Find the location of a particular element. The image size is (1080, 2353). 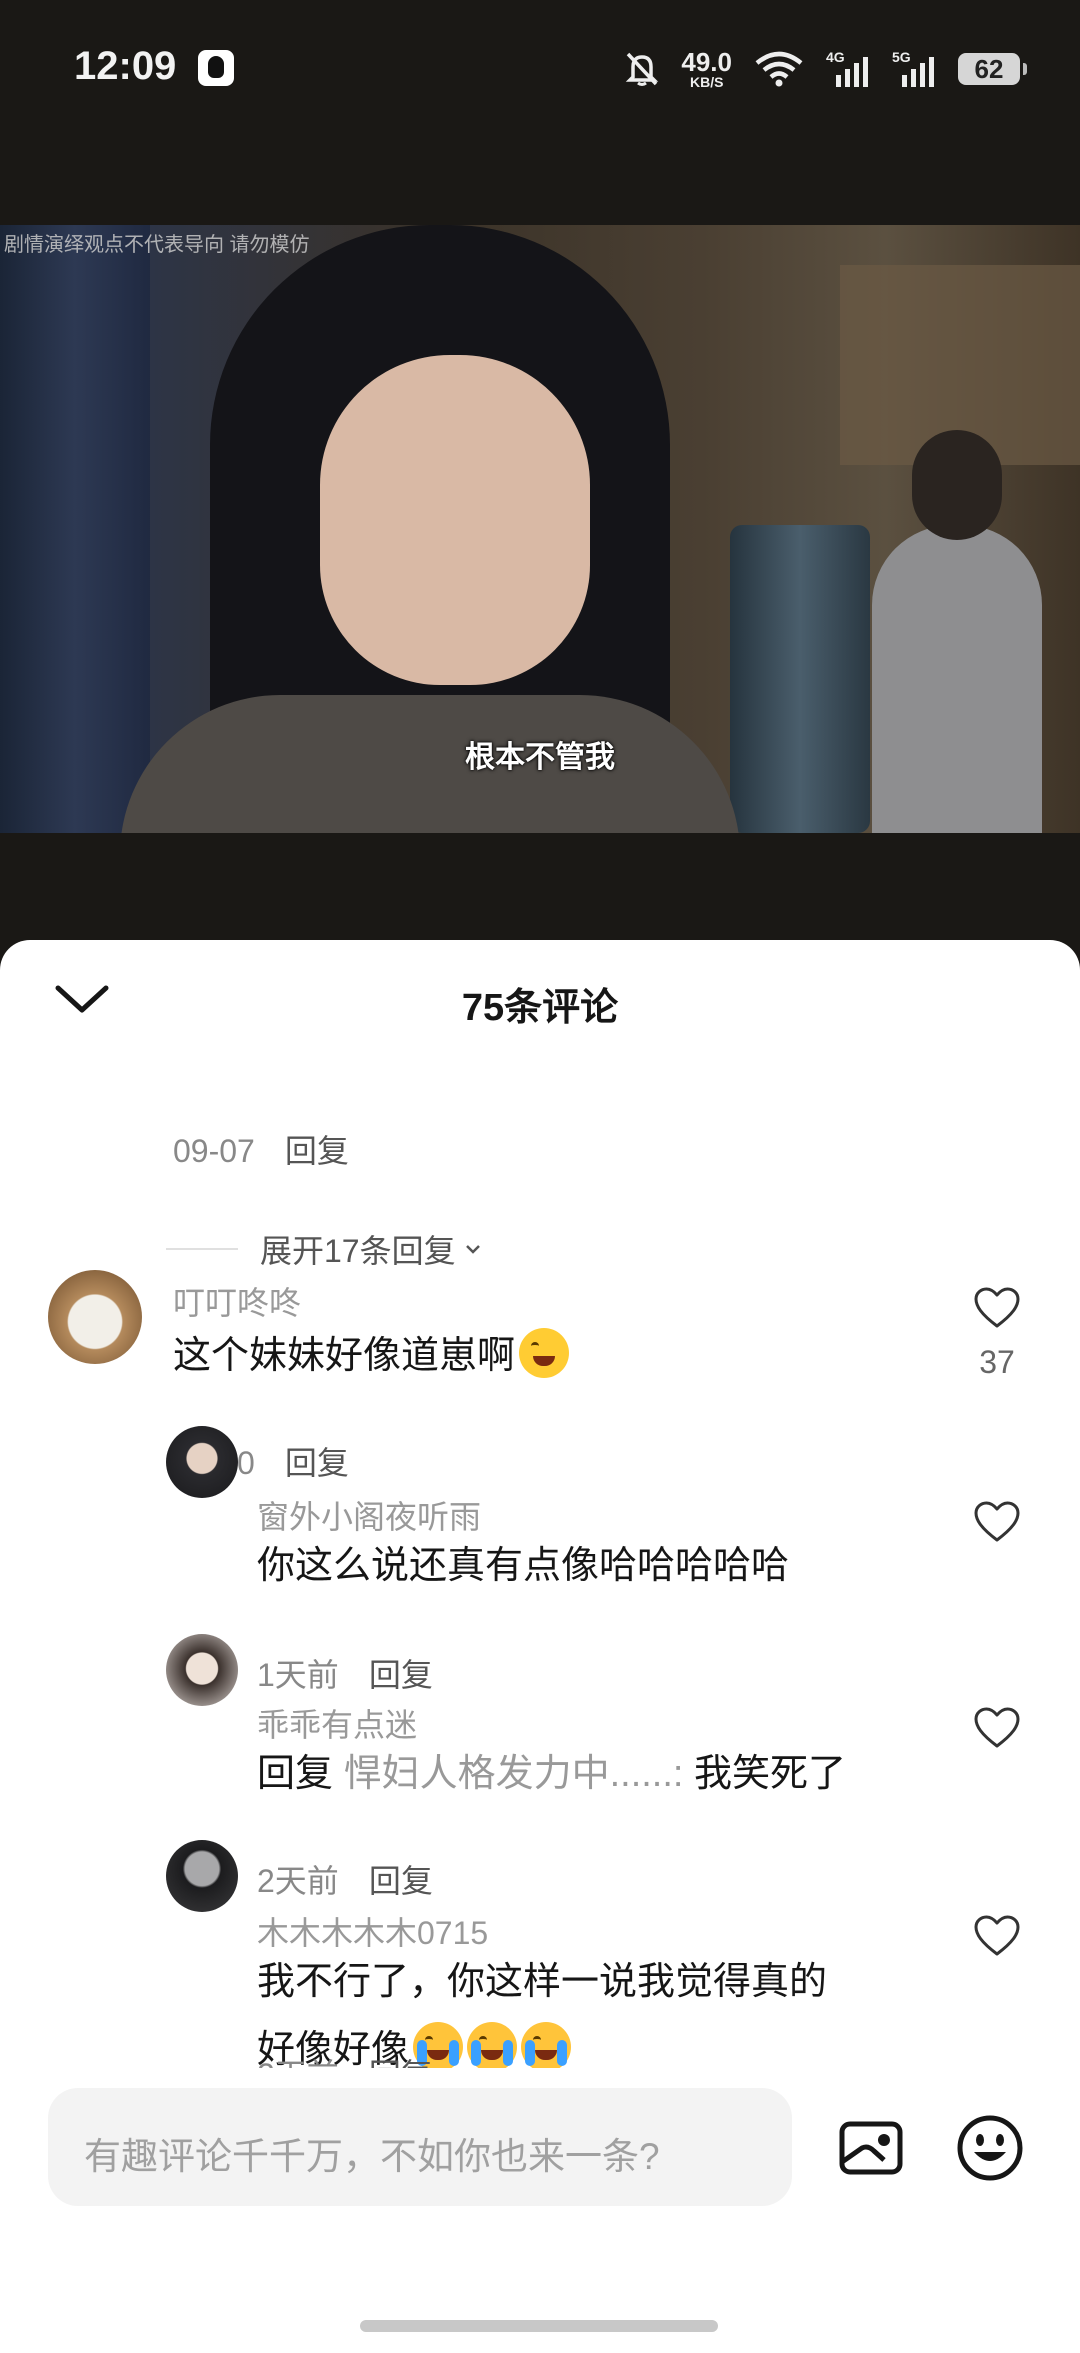

comment-input: 有趣评论千千万，不如你也来一条? is located at coordinates (420, 2147).